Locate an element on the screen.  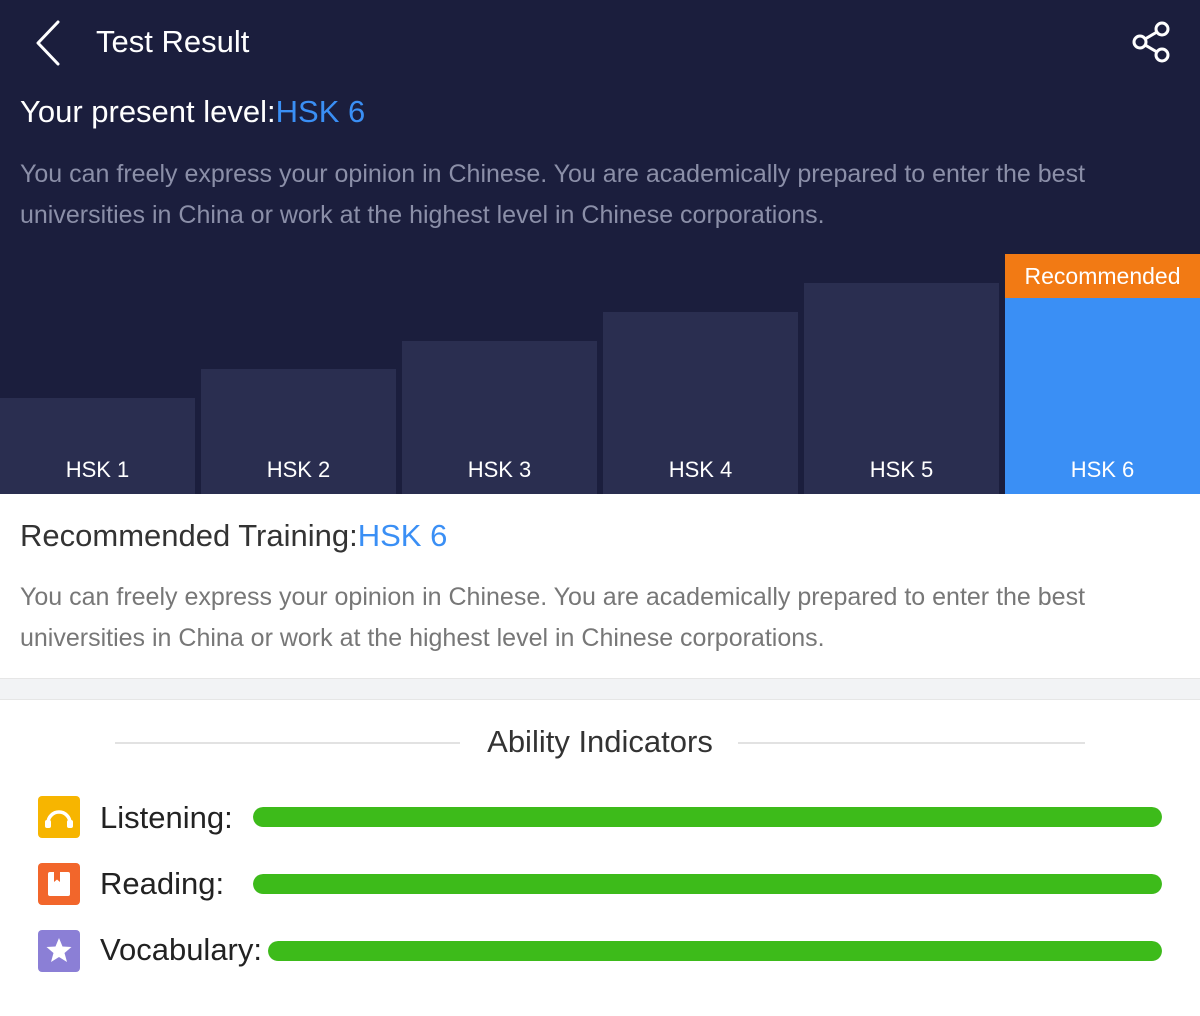
recommended-training-label: Recommended Training: is located at coordinates (189, 535).